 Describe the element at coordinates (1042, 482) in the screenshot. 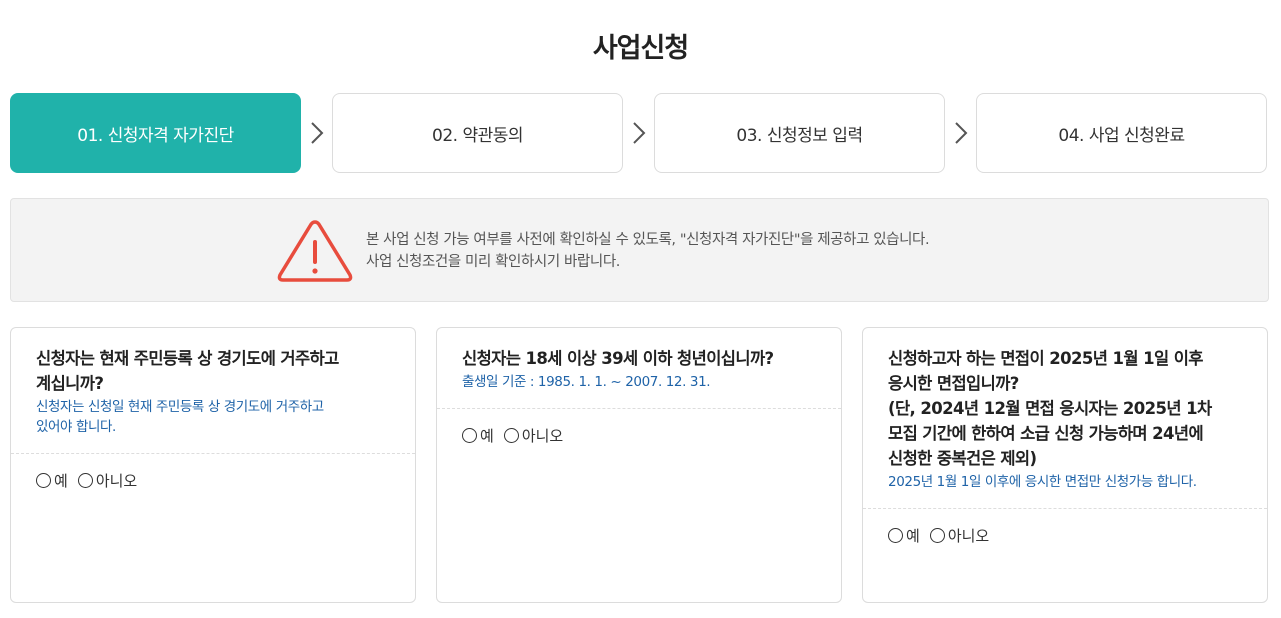

I see `question-hint: 2025년 1월 1일 이후에 응시한 면접만 신청가능 합니다.` at that location.